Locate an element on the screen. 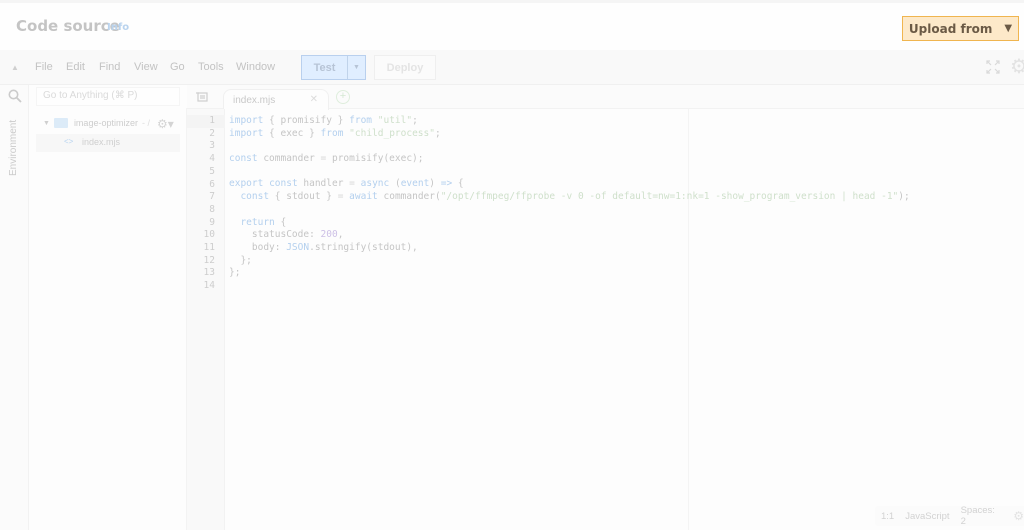  menu-tools: Tools is located at coordinates (211, 67).